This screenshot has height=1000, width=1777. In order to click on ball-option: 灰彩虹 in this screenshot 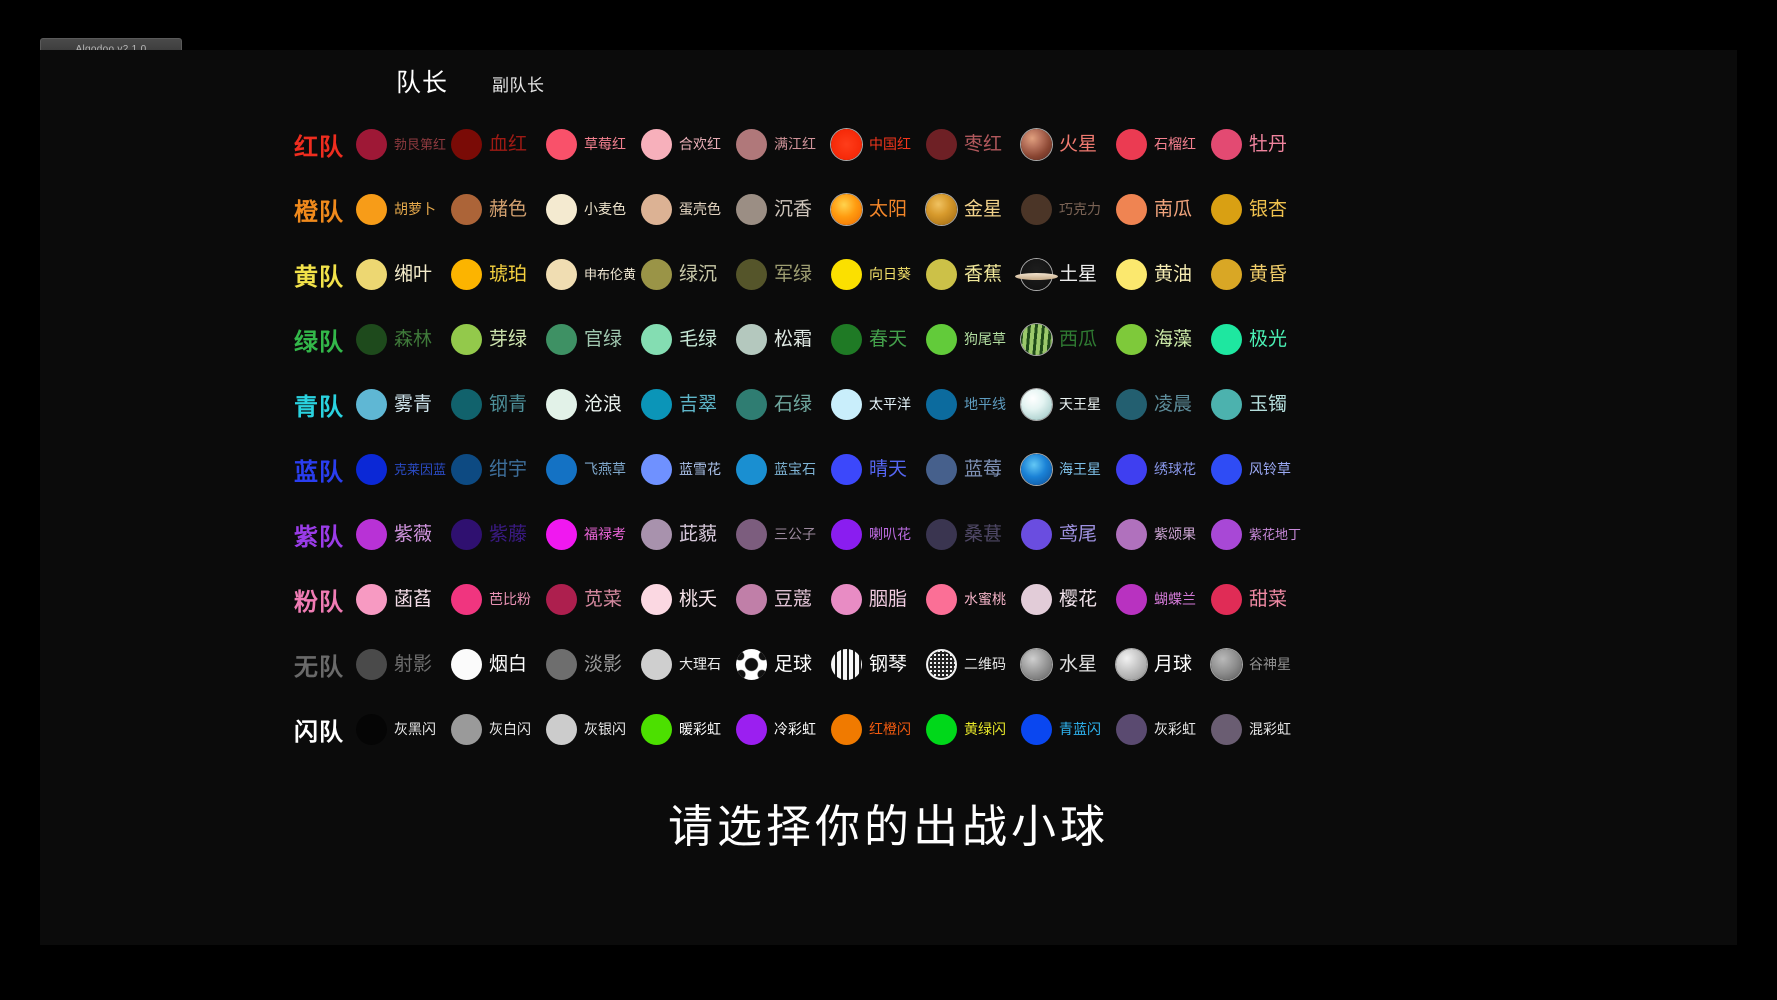, I will do `click(1163, 729)`.